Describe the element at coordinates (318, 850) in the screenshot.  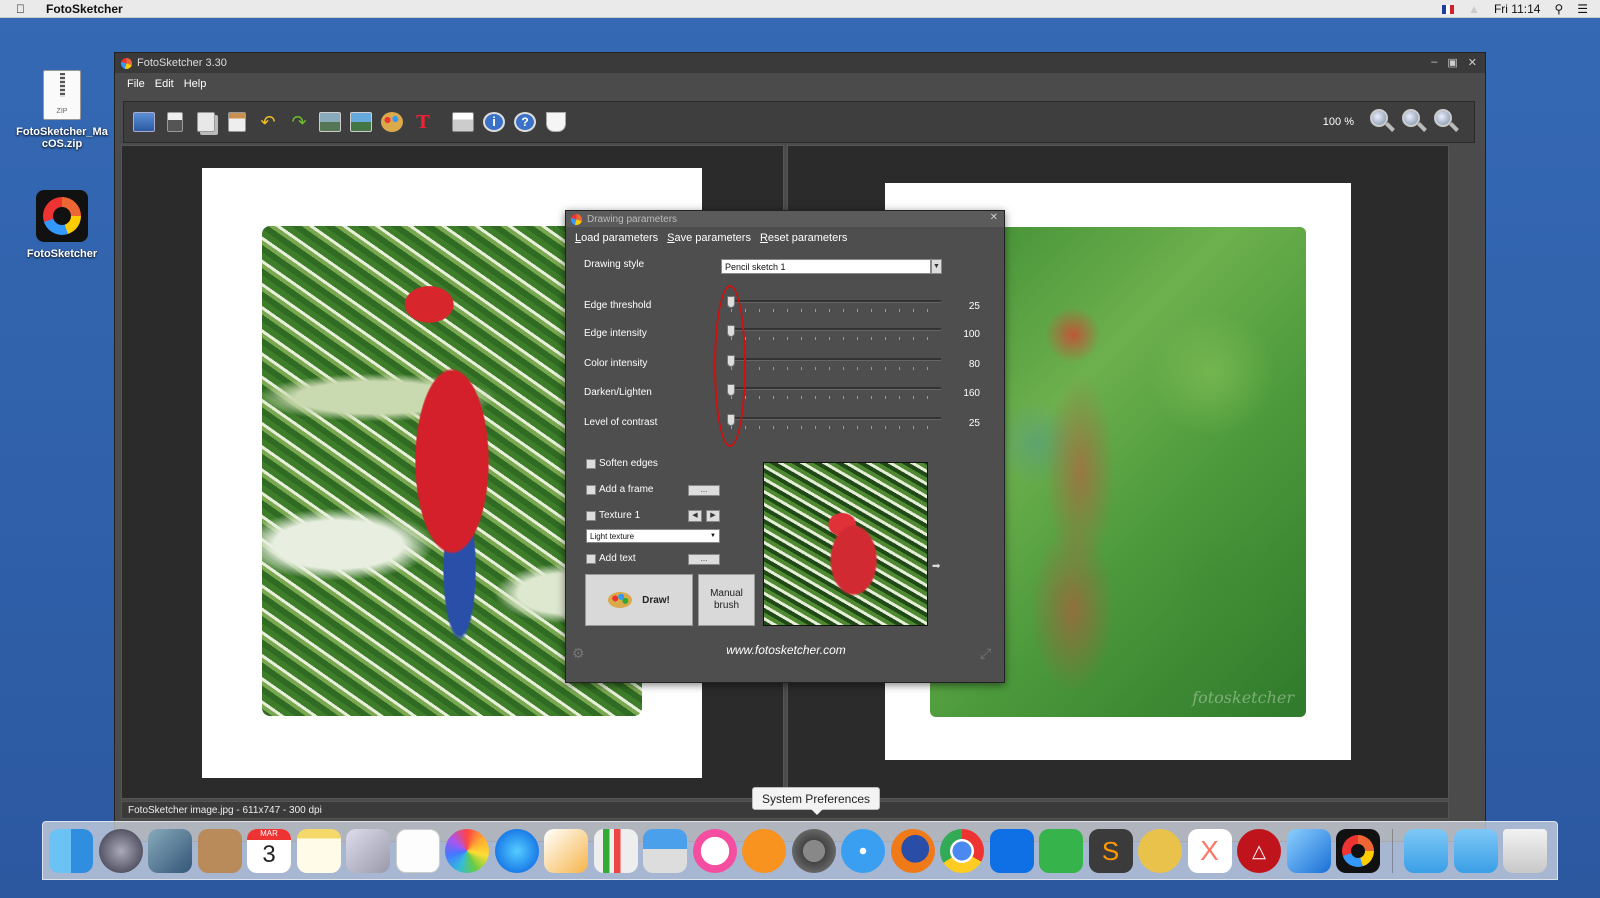
I see `notes-icon` at that location.